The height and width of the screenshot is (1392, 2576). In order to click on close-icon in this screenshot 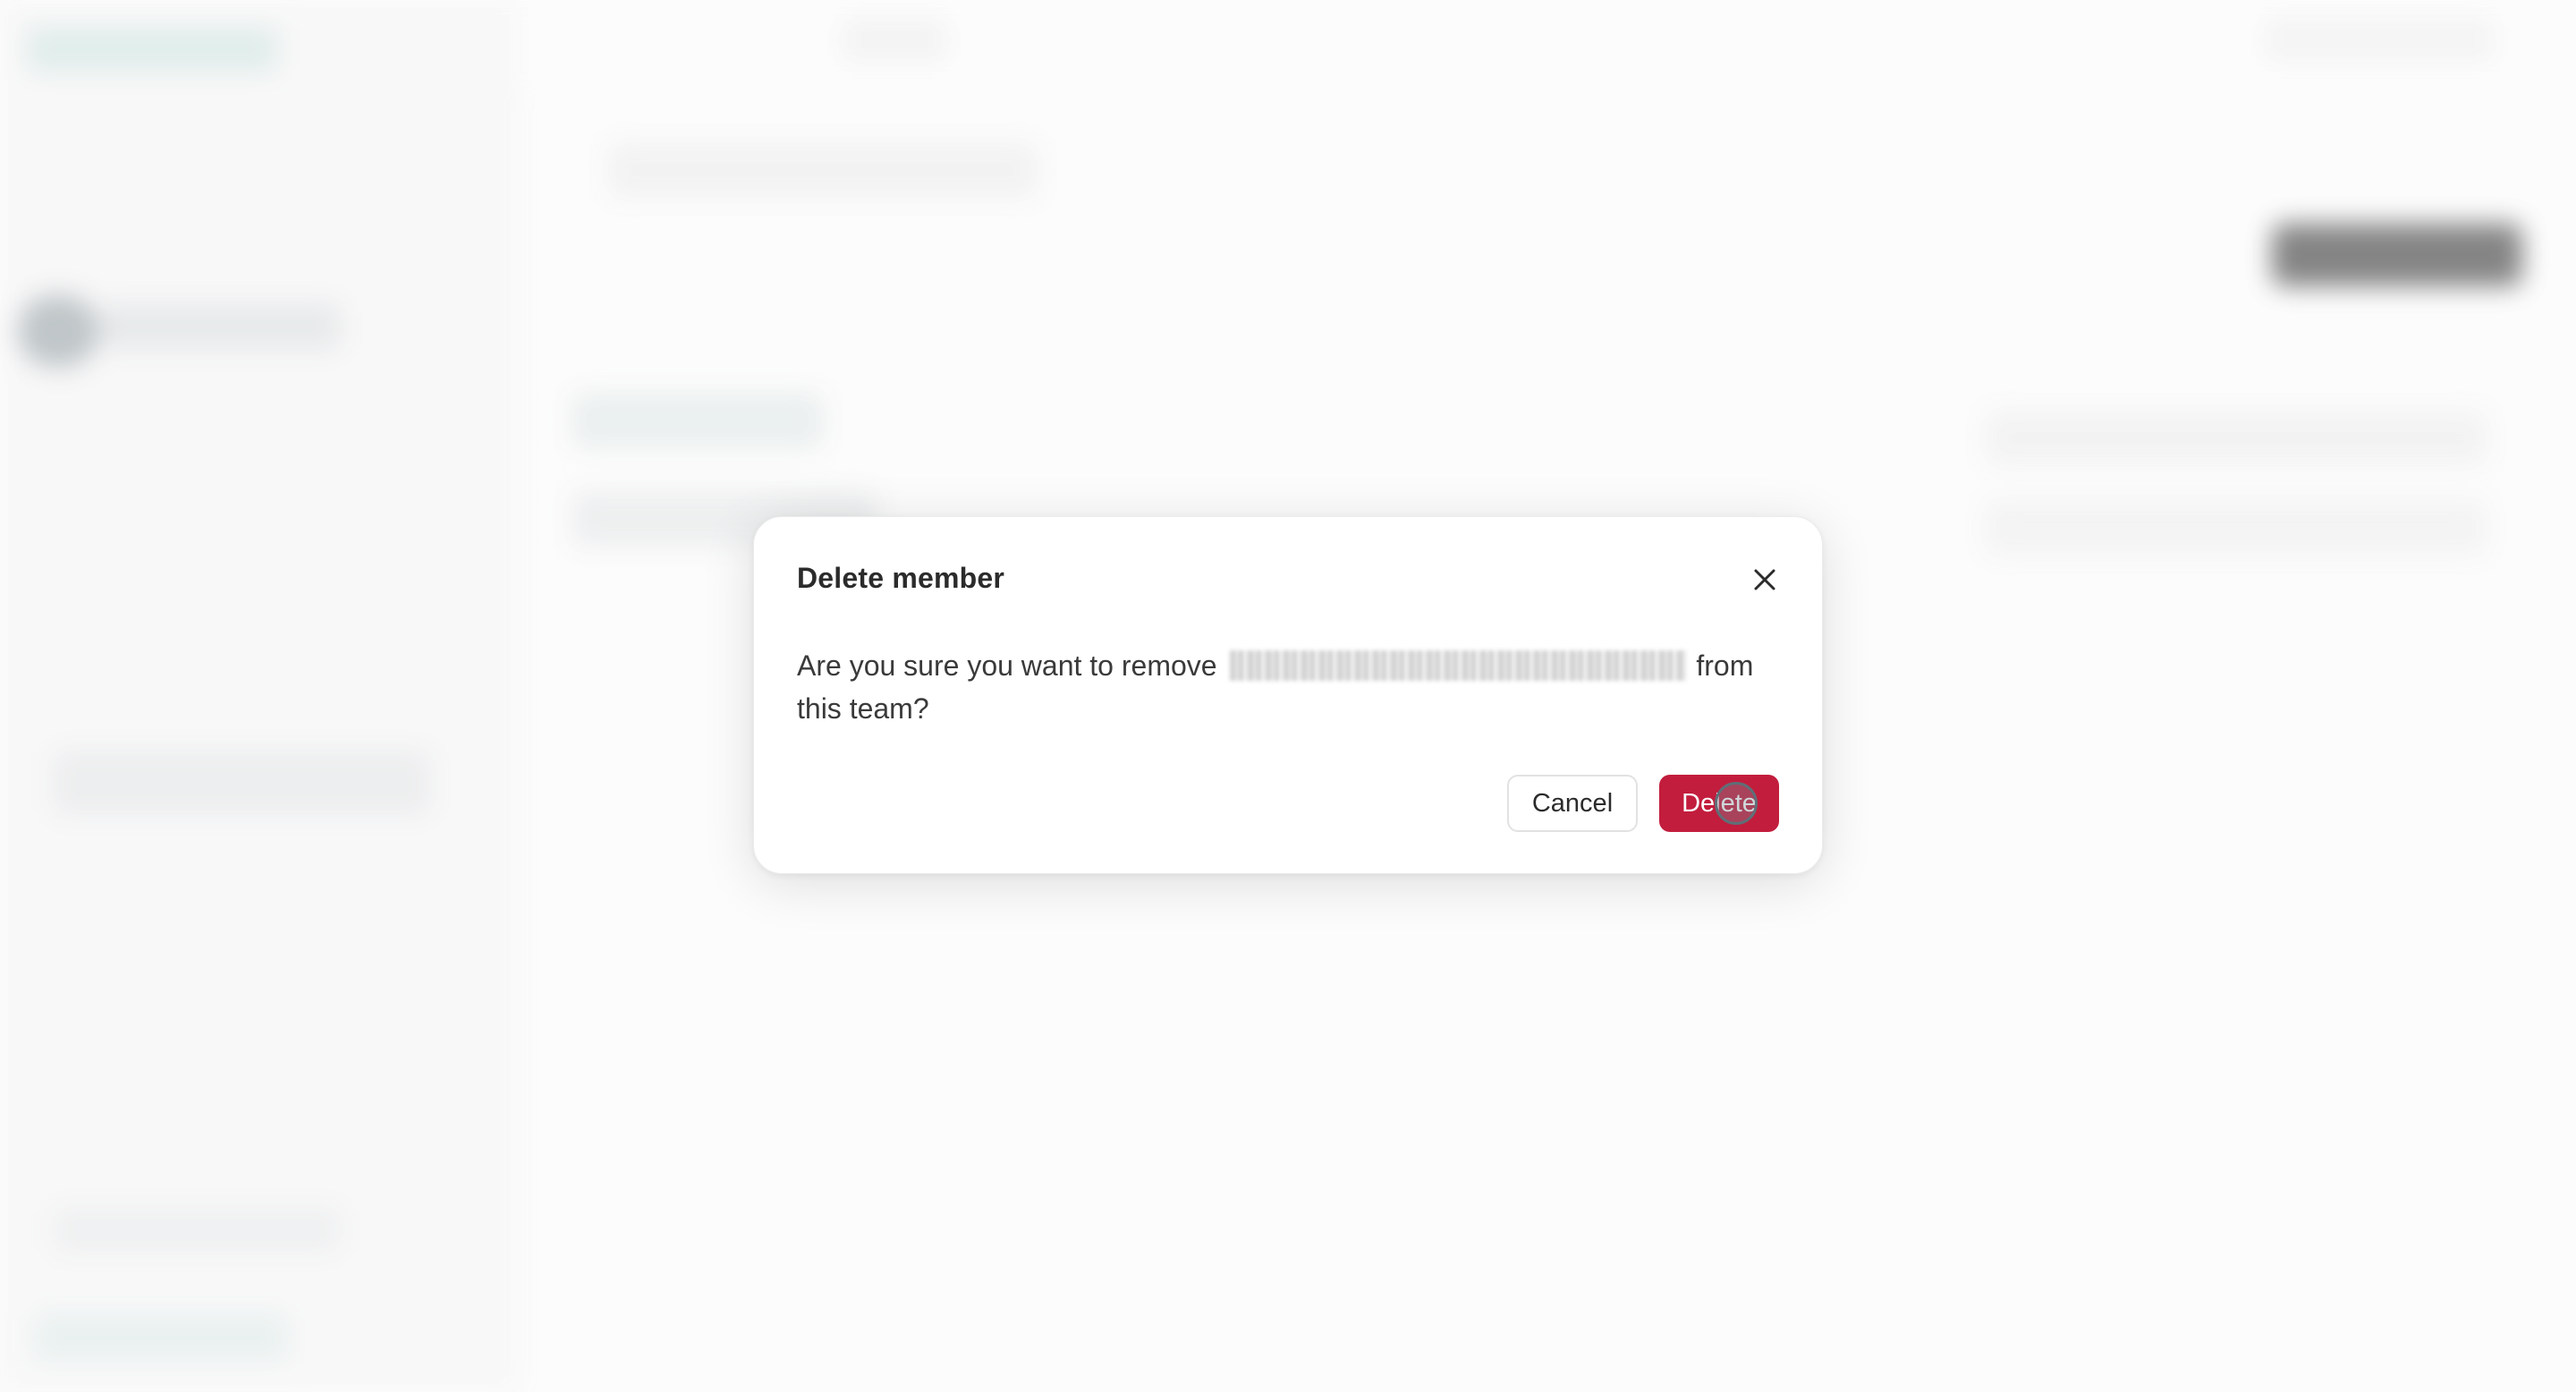, I will do `click(1764, 579)`.